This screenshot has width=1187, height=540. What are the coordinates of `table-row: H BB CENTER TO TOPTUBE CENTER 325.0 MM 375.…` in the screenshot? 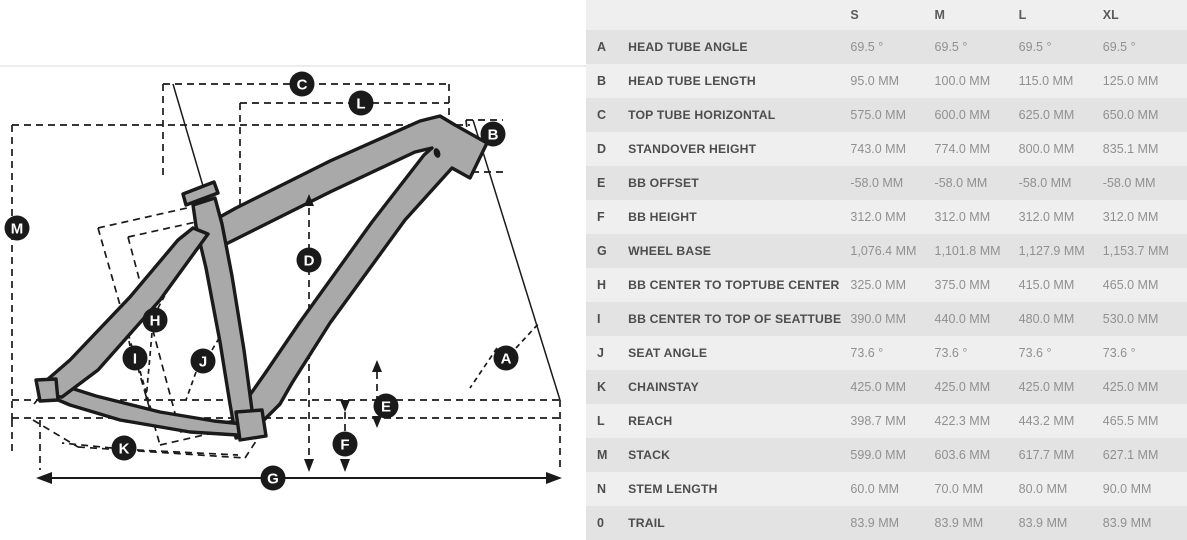 It's located at (886, 285).